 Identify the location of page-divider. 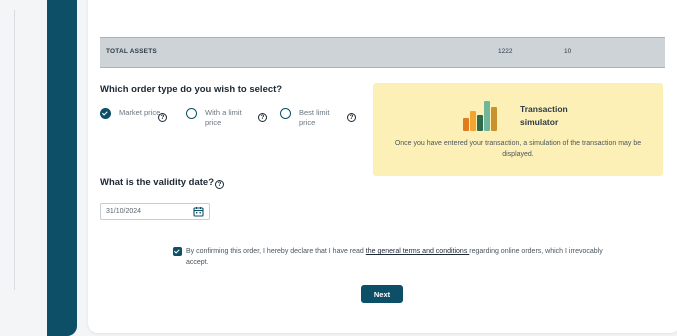
(14, 150).